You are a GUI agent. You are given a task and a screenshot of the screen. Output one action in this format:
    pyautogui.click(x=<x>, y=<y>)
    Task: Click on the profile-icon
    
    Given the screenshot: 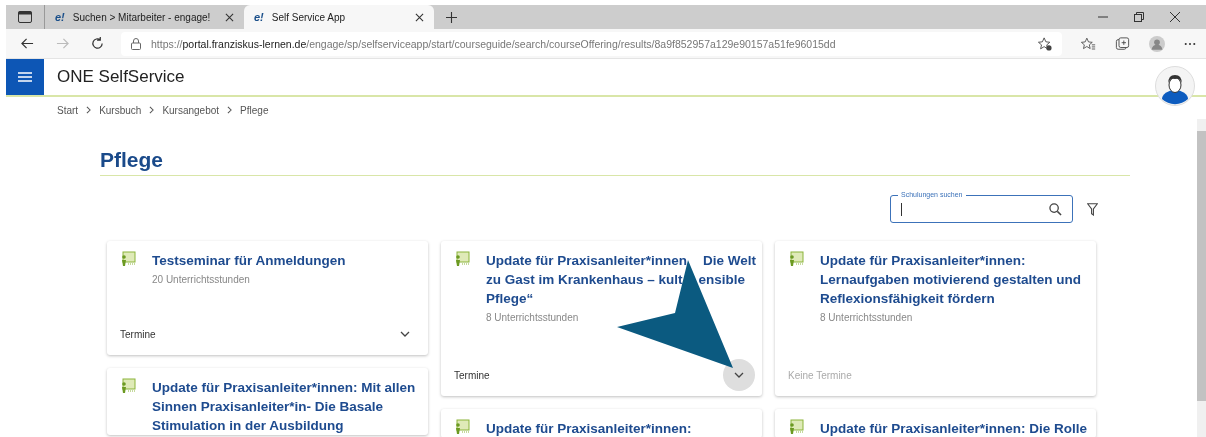 What is the action you would take?
    pyautogui.click(x=1157, y=43)
    